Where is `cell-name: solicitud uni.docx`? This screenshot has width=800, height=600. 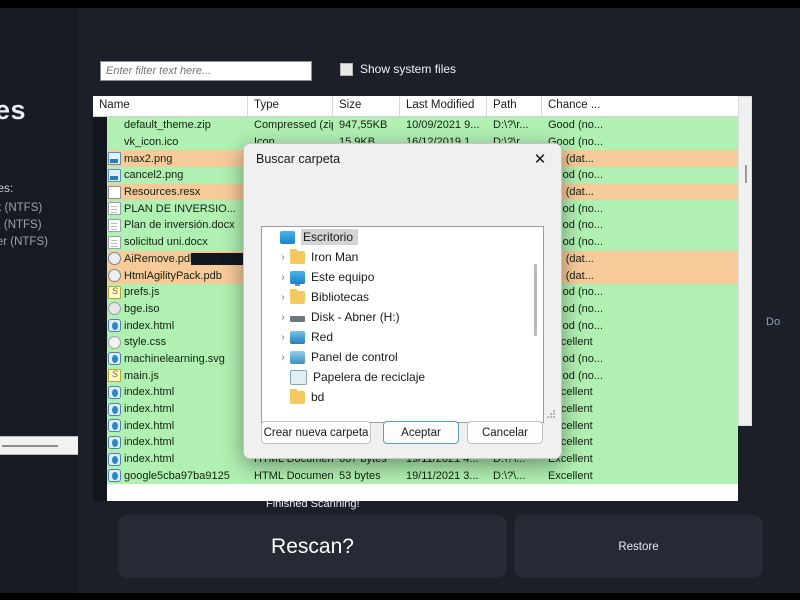
cell-name: solicitud uni.docx is located at coordinates (170, 242).